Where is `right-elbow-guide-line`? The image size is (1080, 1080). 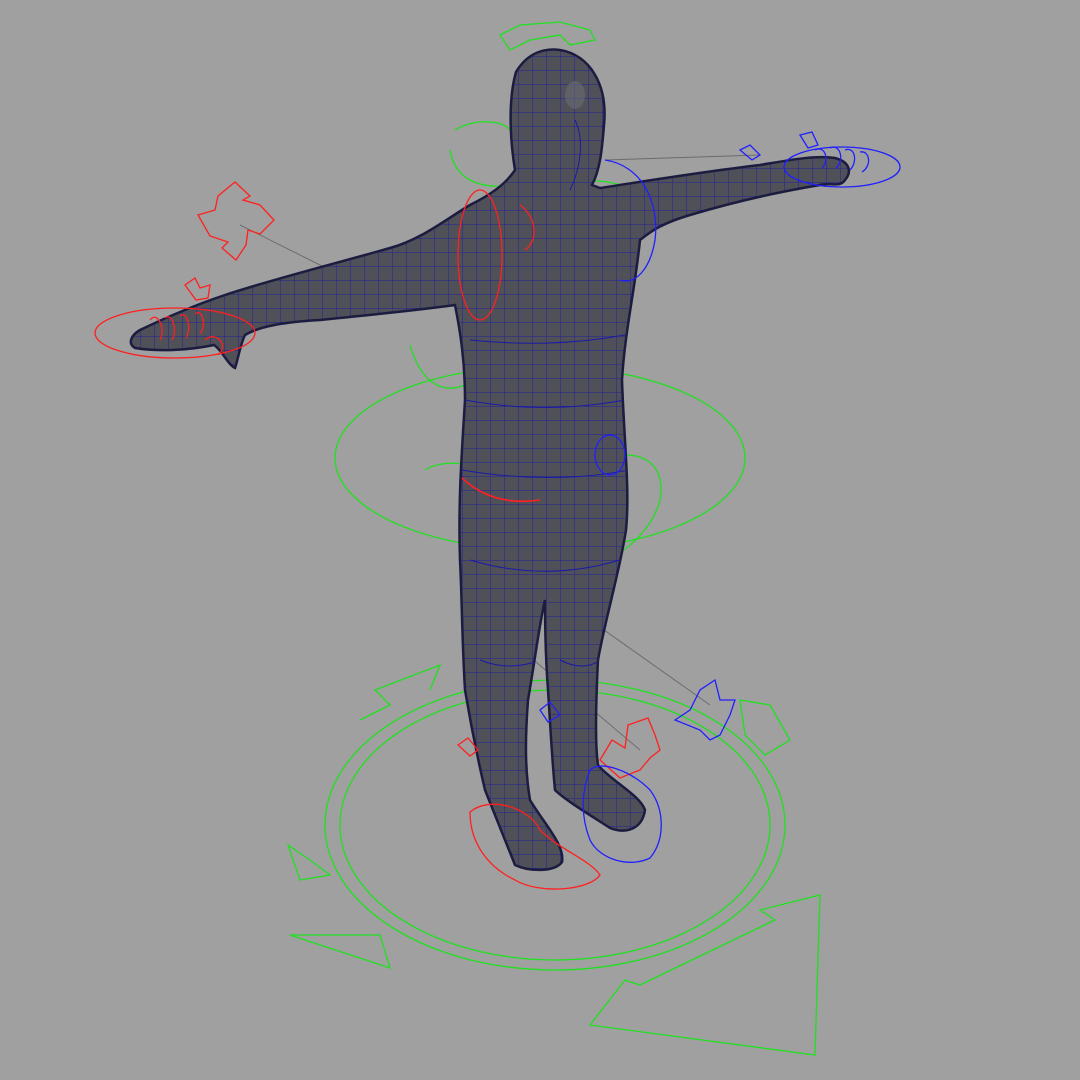 right-elbow-guide-line is located at coordinates (682, 157).